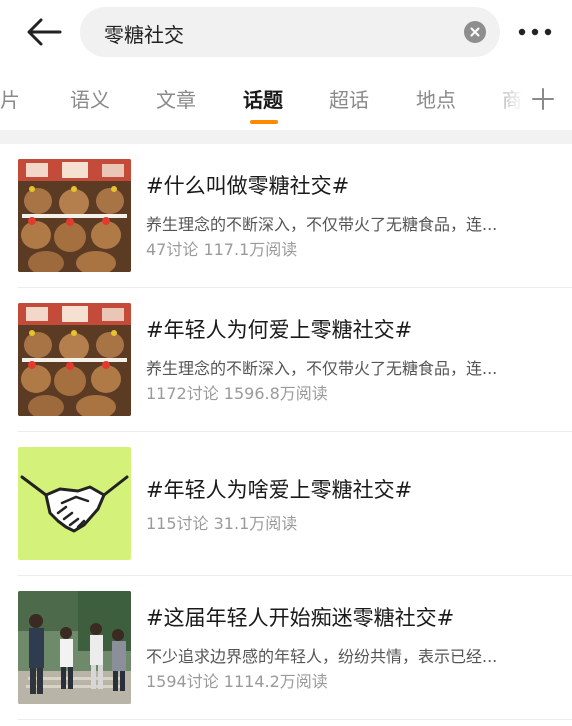 The width and height of the screenshot is (572, 726). What do you see at coordinates (300, 618) in the screenshot?
I see `topic-title: #这届年轻人开始痴迷零糖社交#` at bounding box center [300, 618].